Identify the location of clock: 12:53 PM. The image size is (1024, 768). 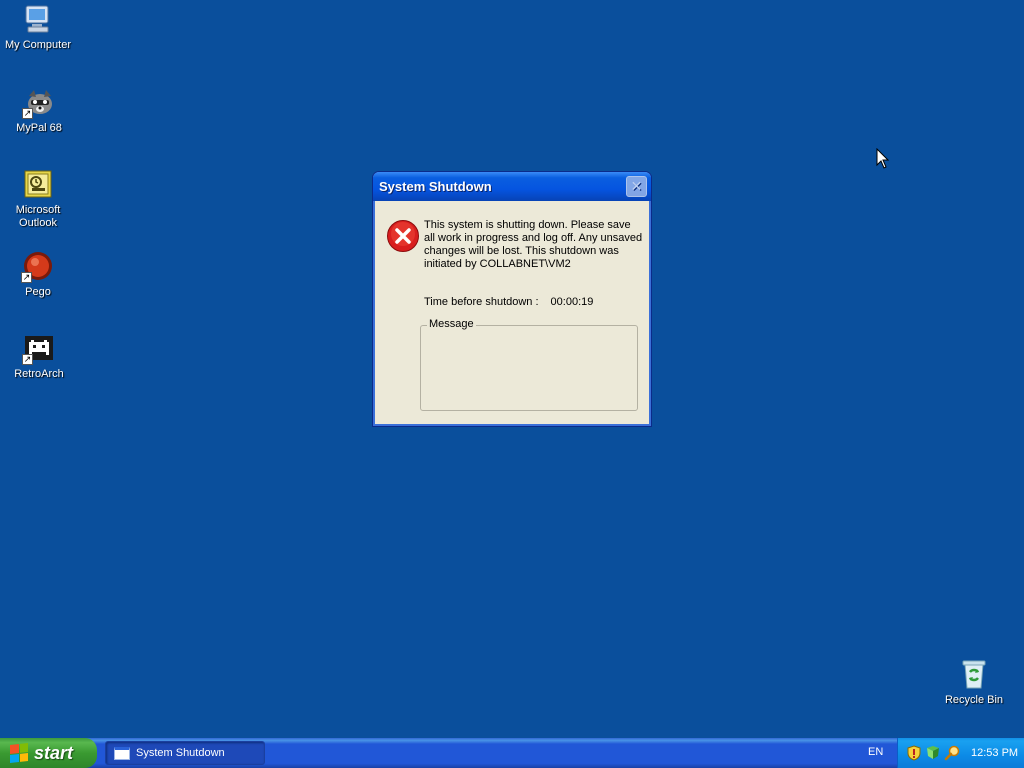
(994, 753).